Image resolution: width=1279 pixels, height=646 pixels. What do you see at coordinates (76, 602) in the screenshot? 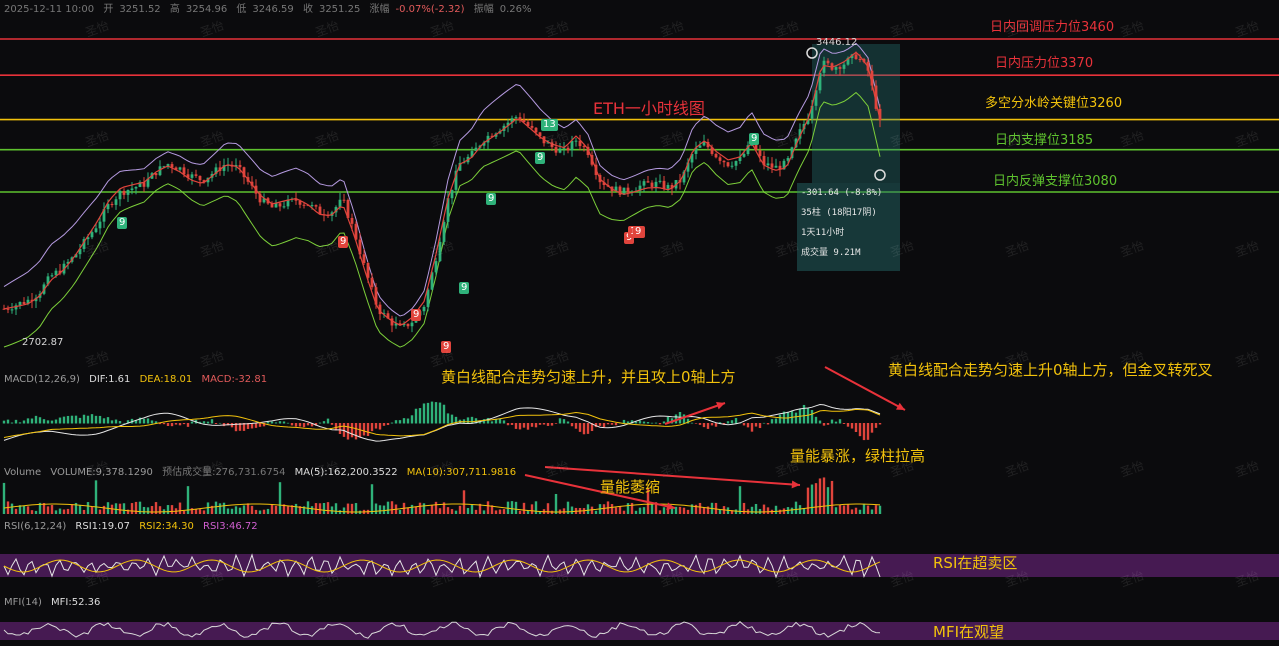
I see `mfi-value: MFI:52.36` at bounding box center [76, 602].